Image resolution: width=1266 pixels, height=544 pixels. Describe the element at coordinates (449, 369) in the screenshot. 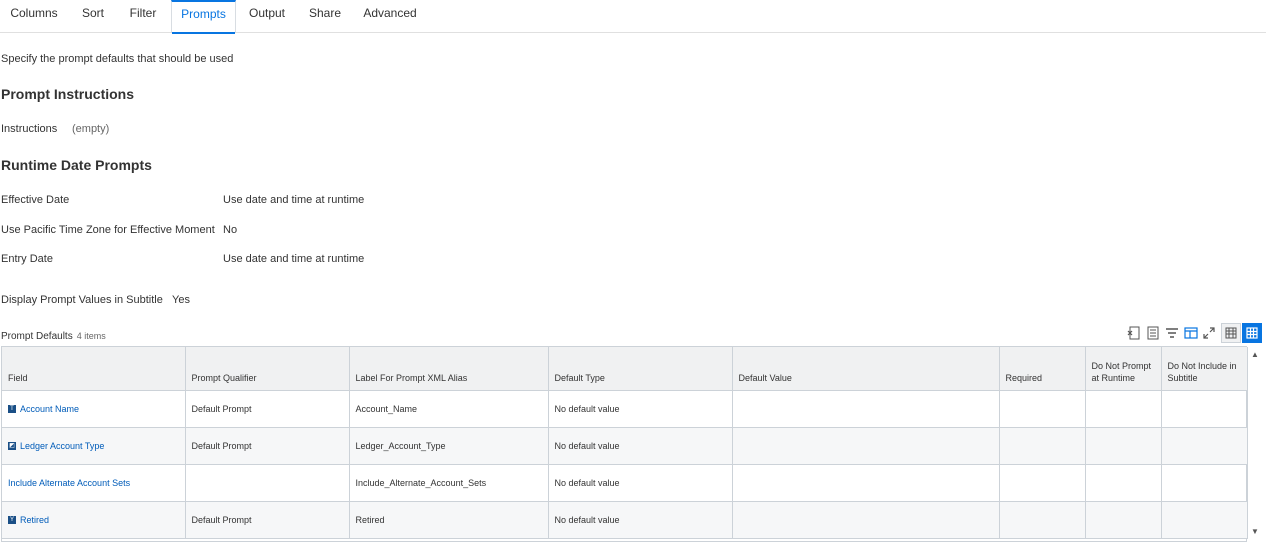

I see `column-header-label-alias: Label For Prompt XML Alias` at that location.